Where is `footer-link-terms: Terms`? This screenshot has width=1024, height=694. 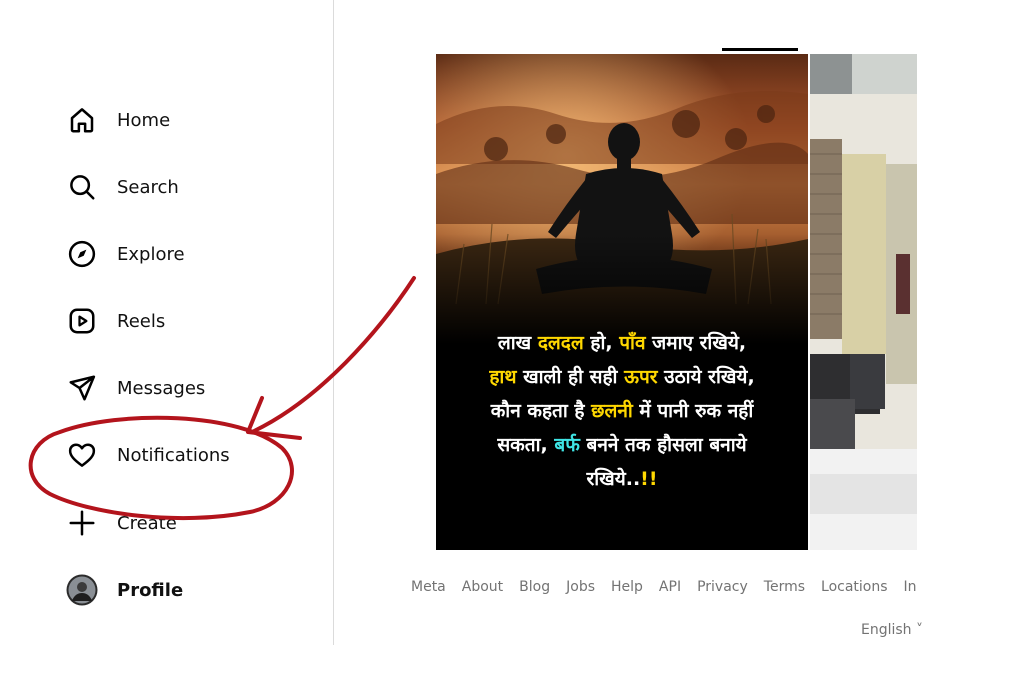 footer-link-terms: Terms is located at coordinates (784, 587).